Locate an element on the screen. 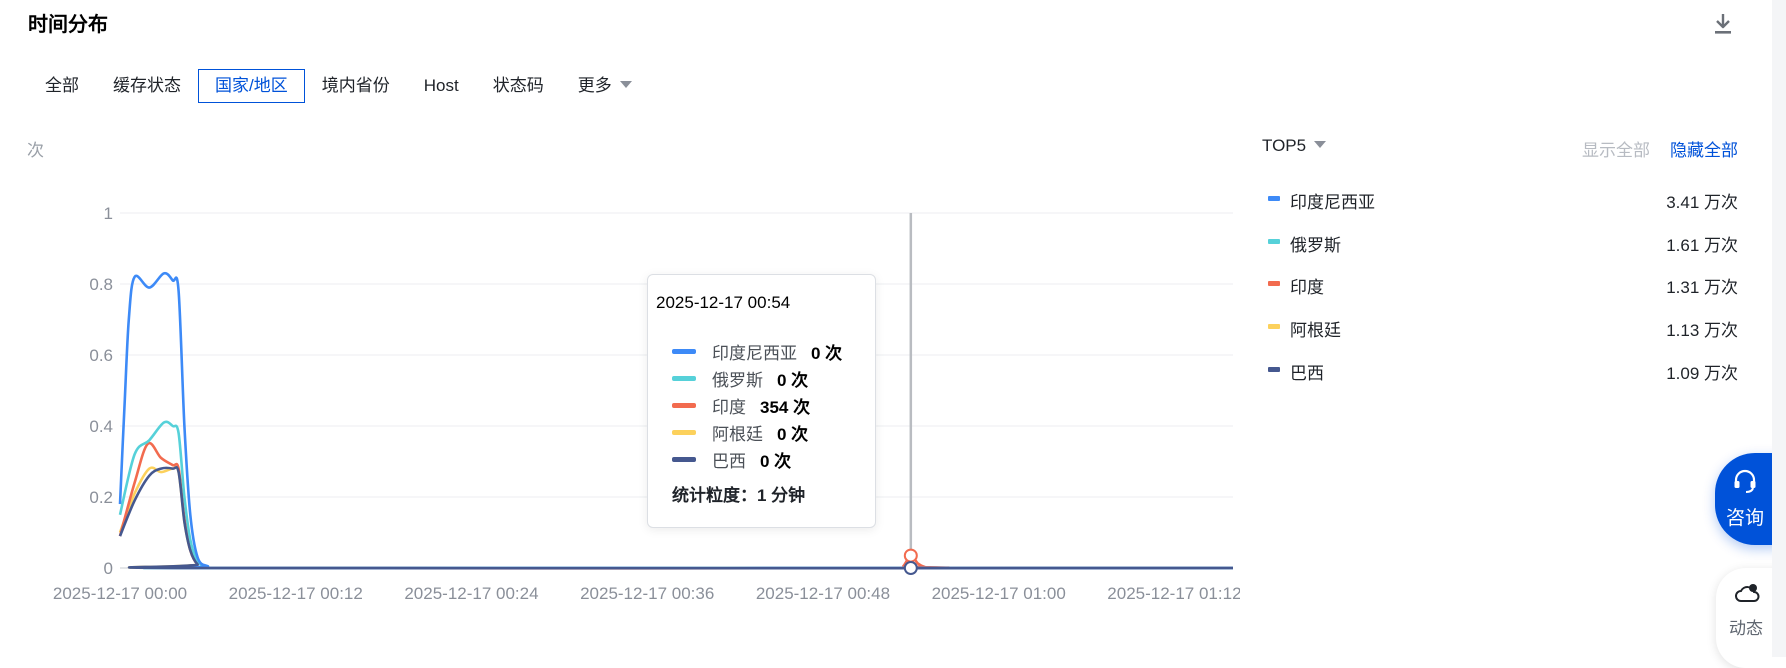 Image resolution: width=1786 pixels, height=668 pixels. tooltip-row: 阿根廷 0 次 is located at coordinates (740, 432).